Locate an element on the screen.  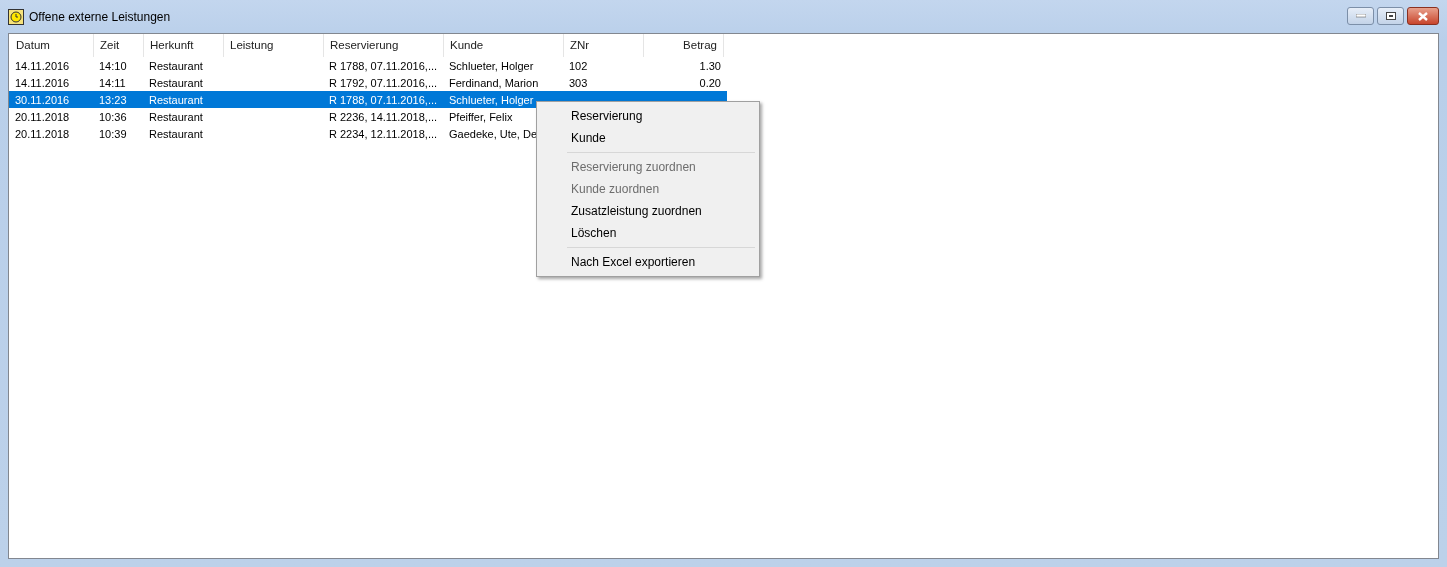
column-header: Leistung is located at coordinates (274, 45).